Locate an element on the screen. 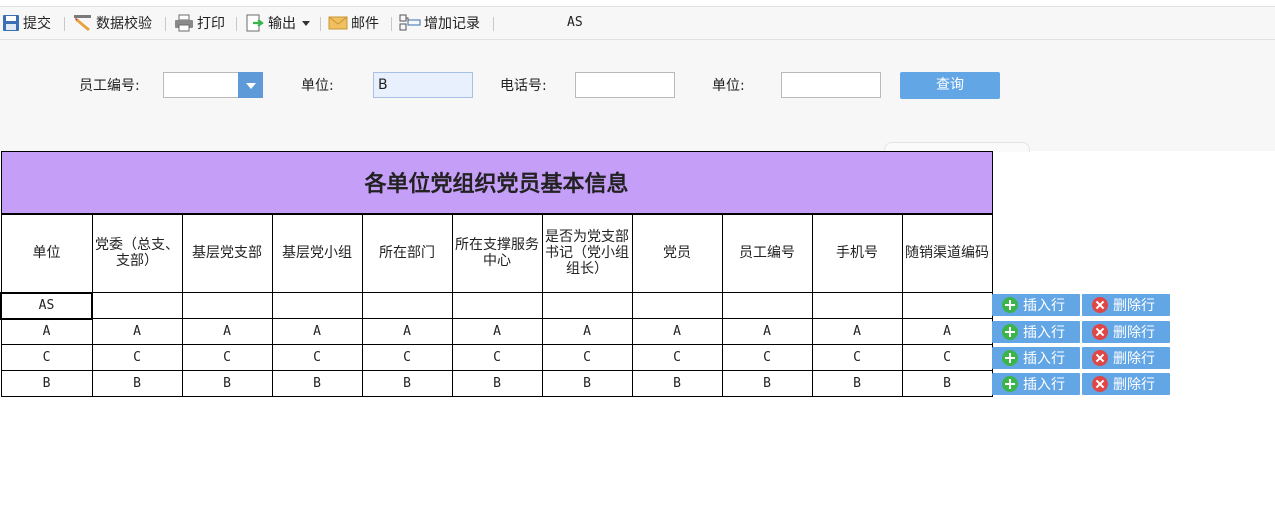 This screenshot has height=508, width=1275. toolbar: 提交 数据校验 打印 输出 邮件 增加记录 AS is located at coordinates (637, 23).